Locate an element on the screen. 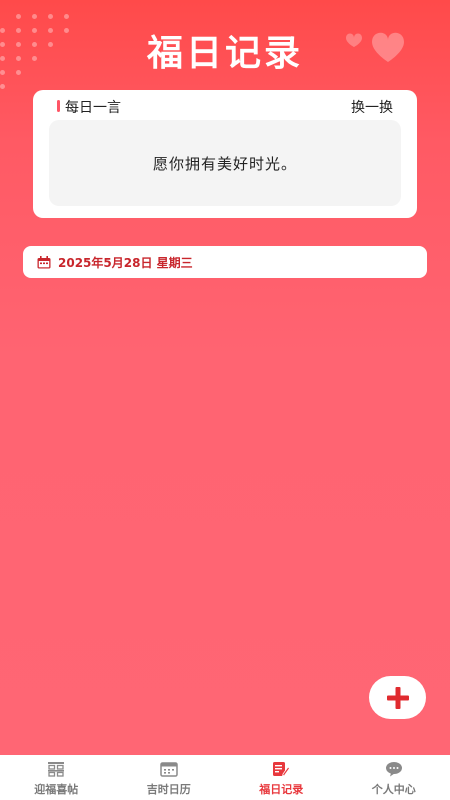 This screenshot has height=800, width=450. quote-text: 愿你拥有美好时光。 is located at coordinates (225, 163).